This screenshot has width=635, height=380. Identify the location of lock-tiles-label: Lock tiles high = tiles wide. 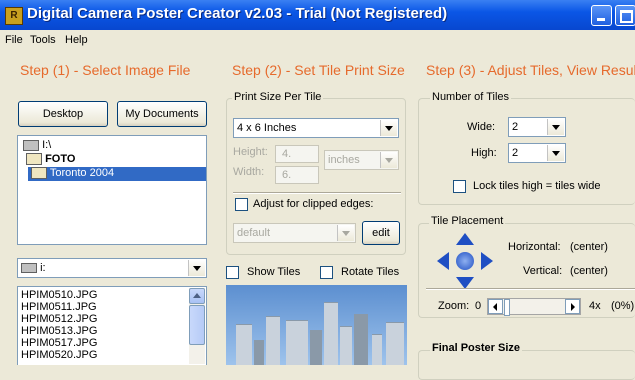
(537, 186).